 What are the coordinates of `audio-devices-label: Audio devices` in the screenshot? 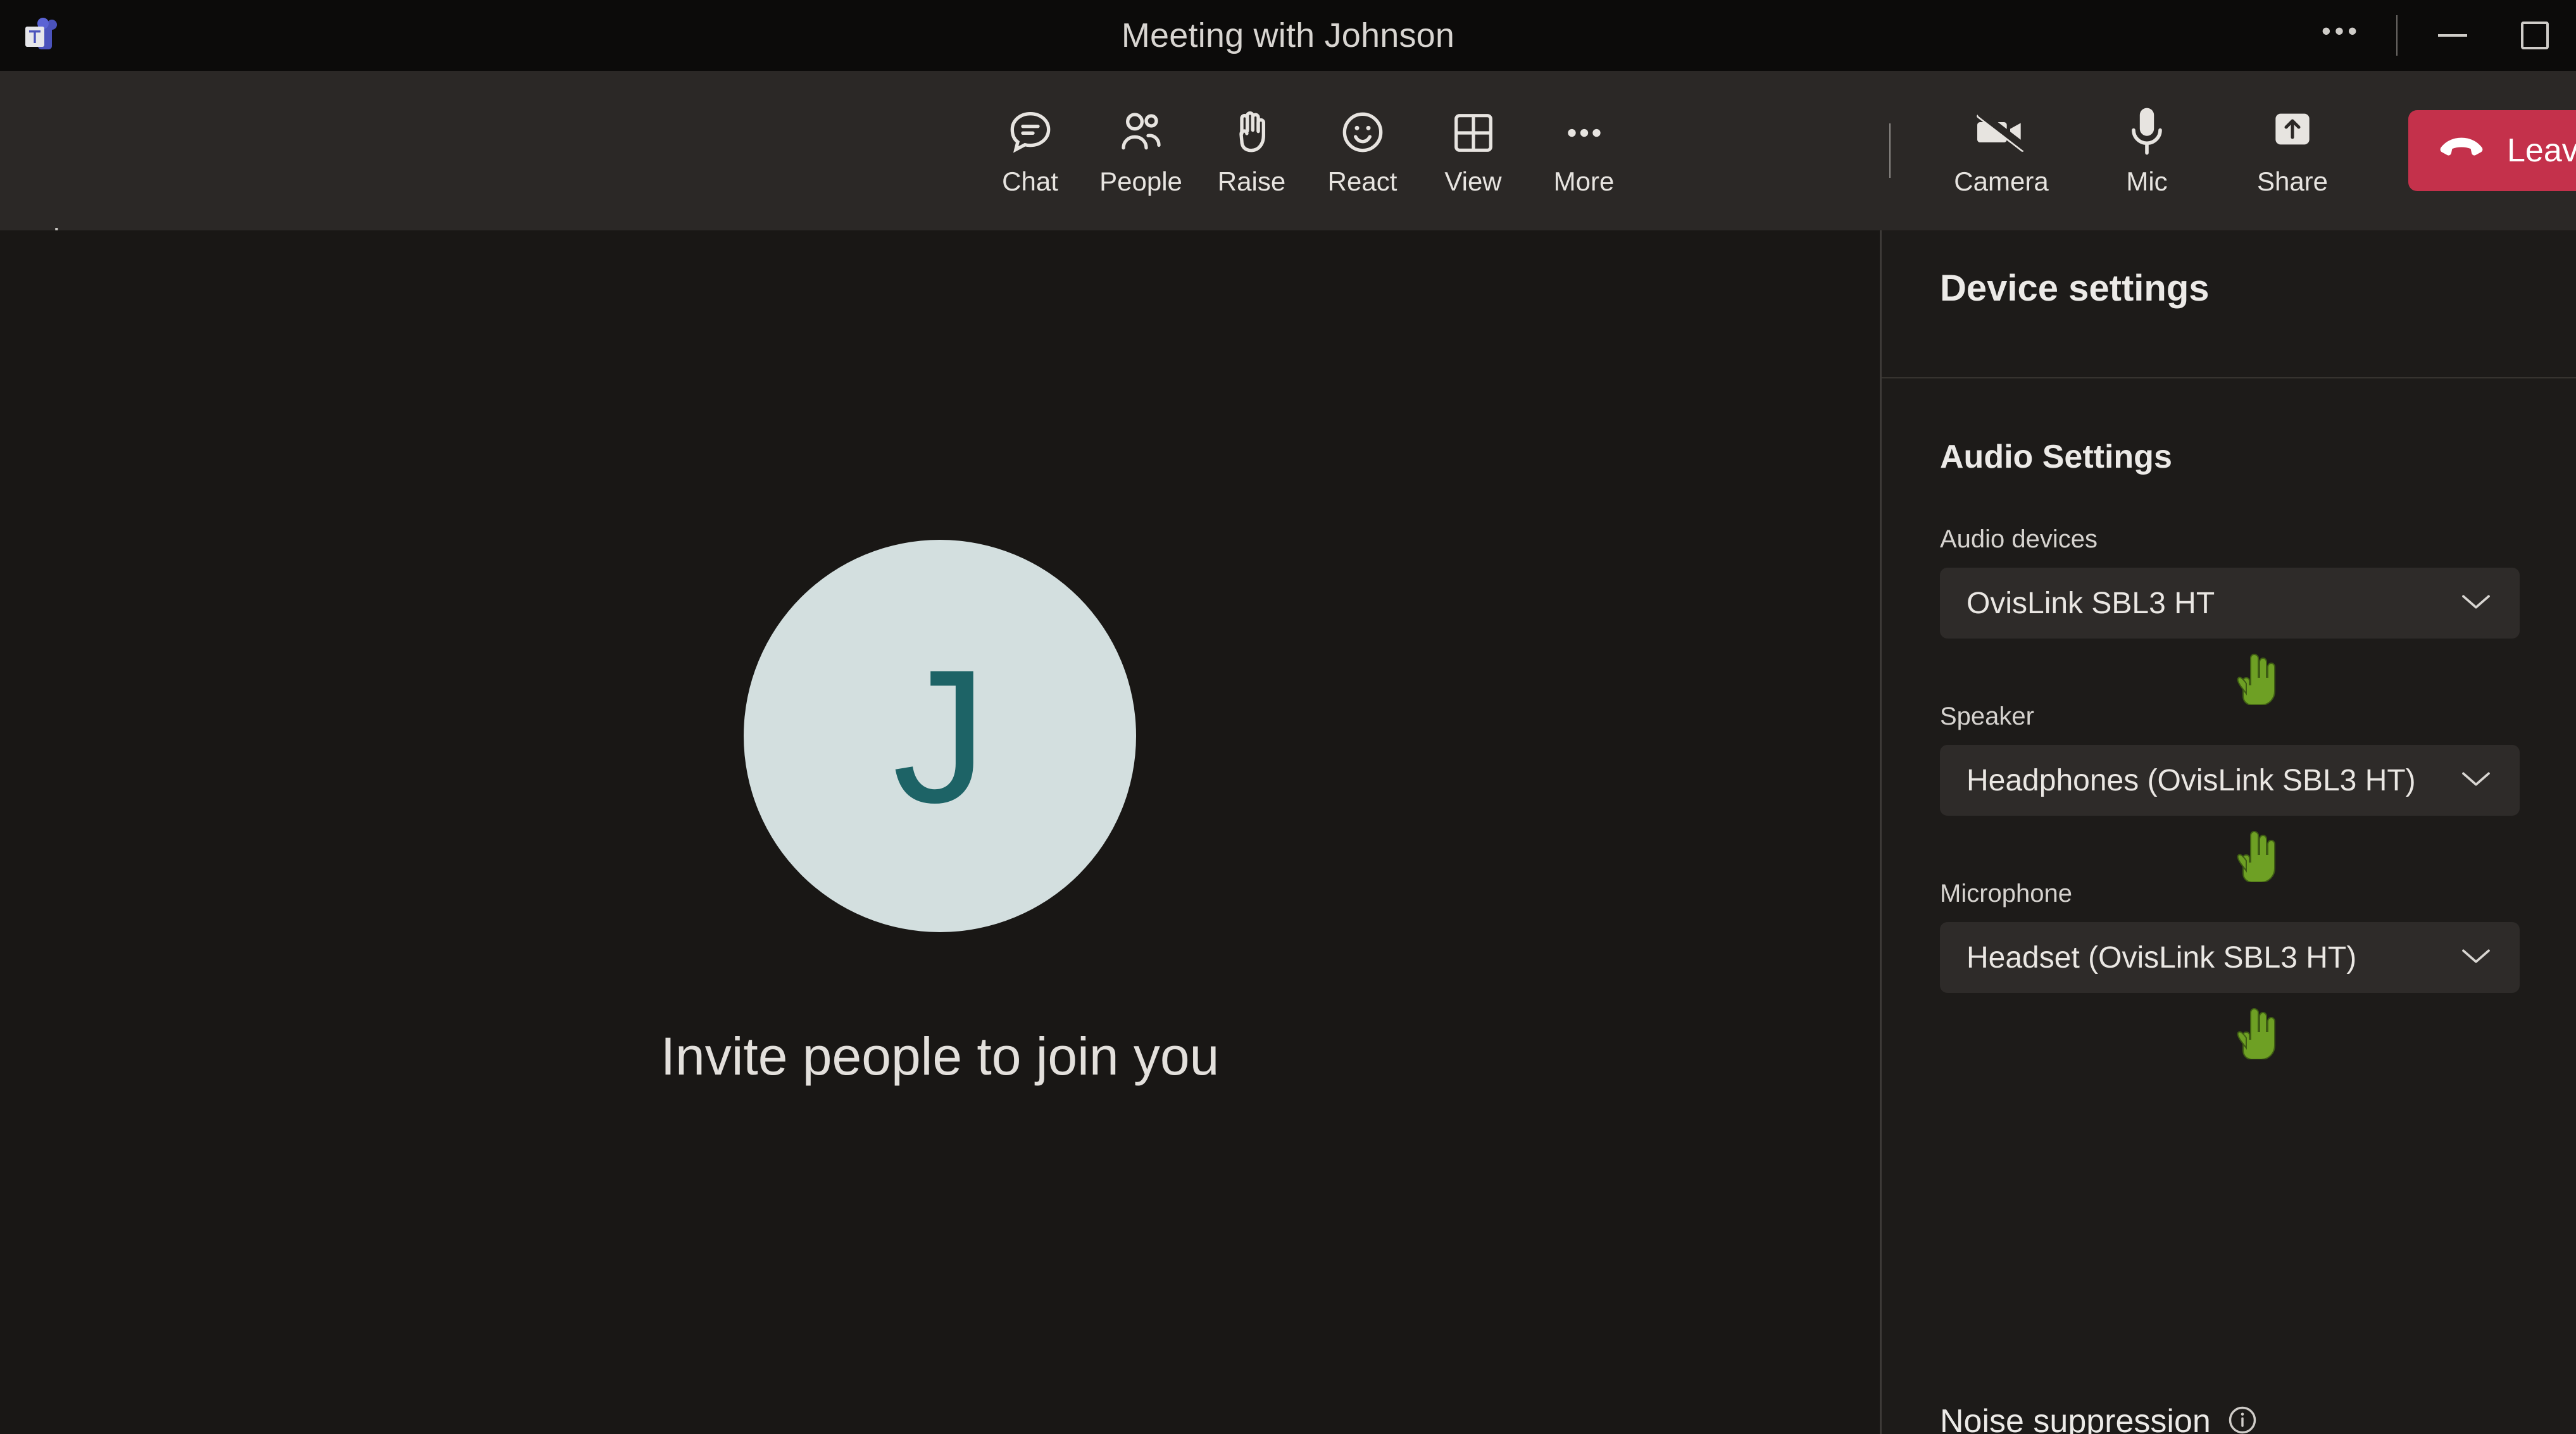 It's located at (2019, 539).